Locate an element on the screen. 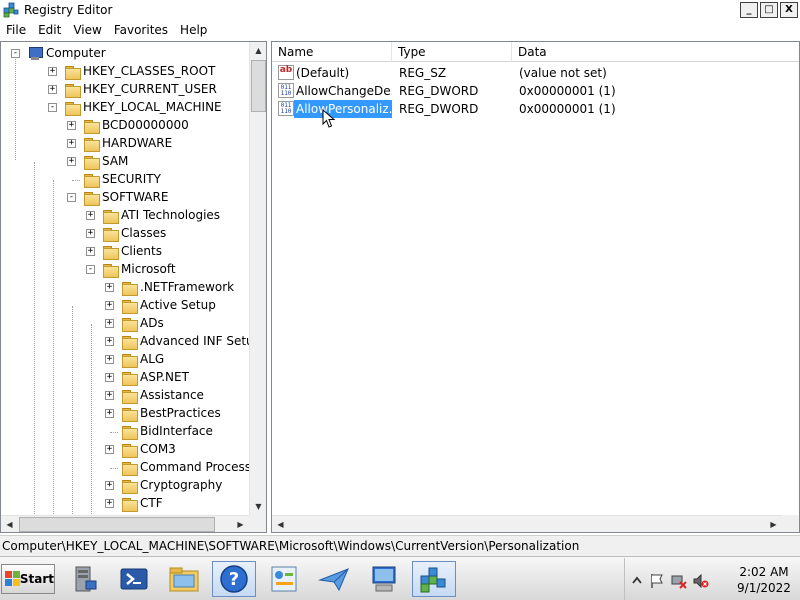 The height and width of the screenshot is (600, 800). tree-connector is located at coordinates (76, 180).